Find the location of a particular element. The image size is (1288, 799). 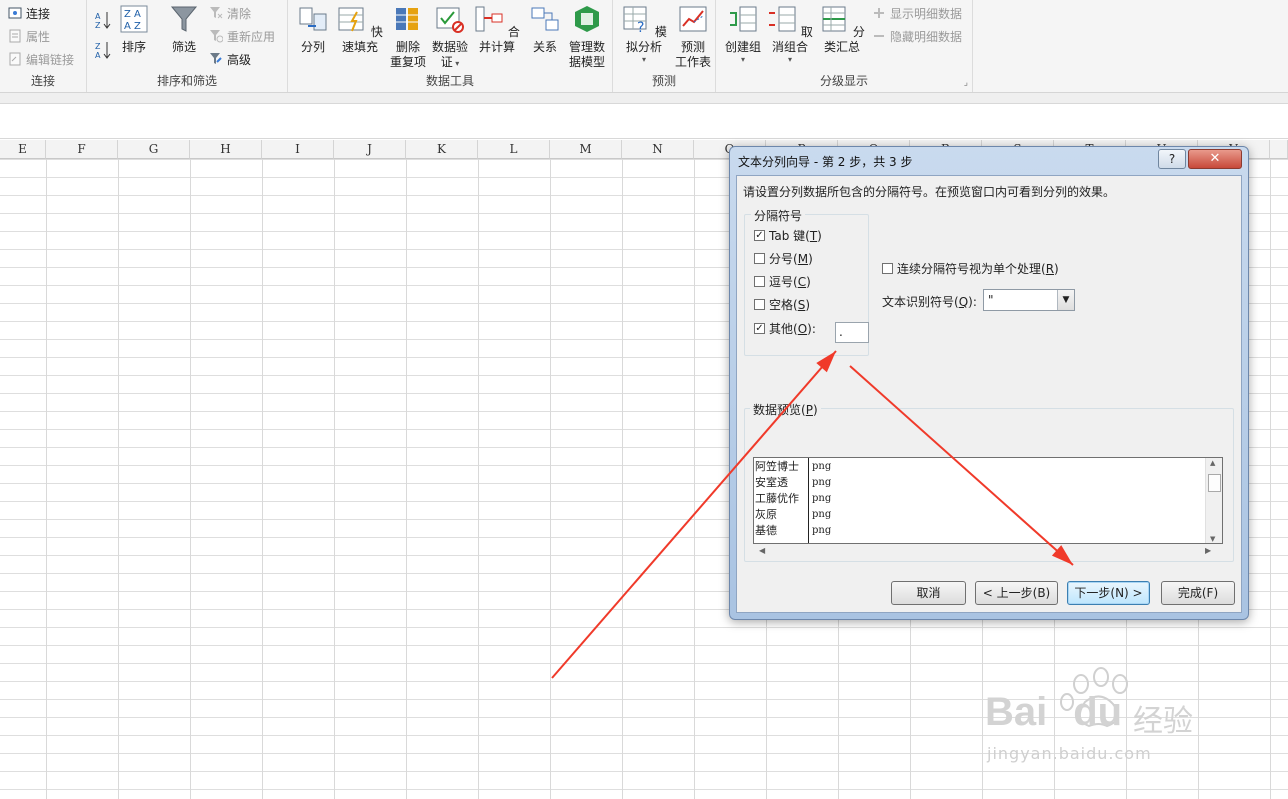

watermark-url: jingyan.baidu.com is located at coordinates (1069, 753).